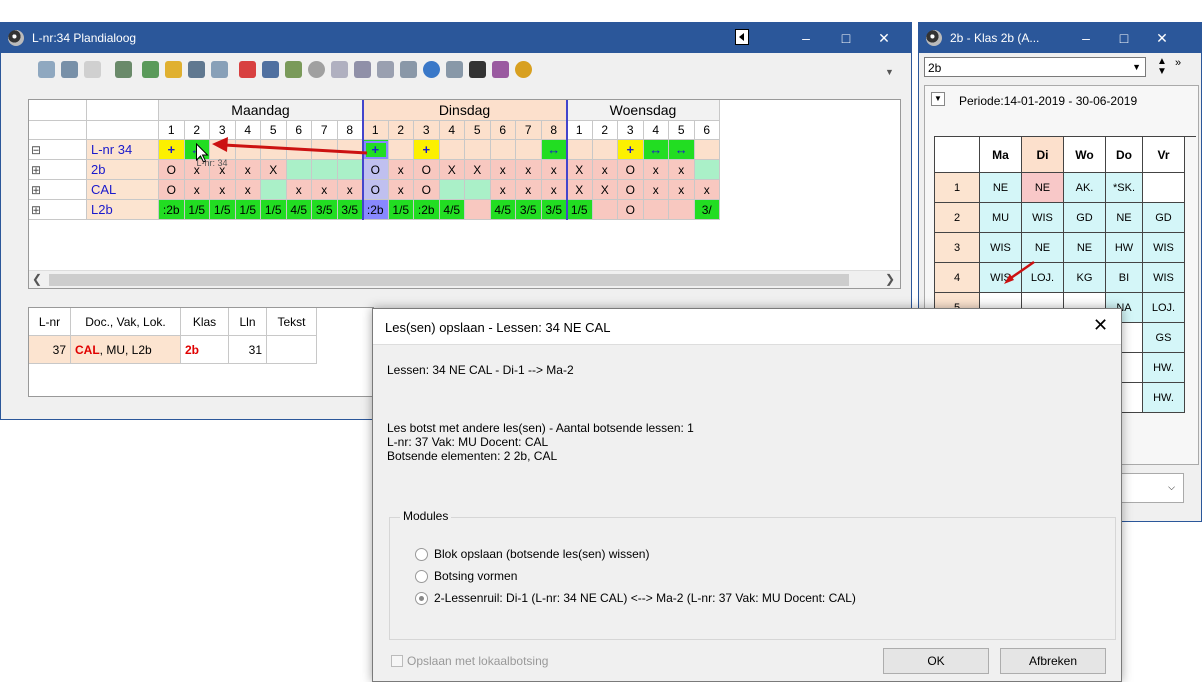 This screenshot has width=1202, height=682. What do you see at coordinates (935, 68) in the screenshot?
I see `klas-select-value: 2b` at bounding box center [935, 68].